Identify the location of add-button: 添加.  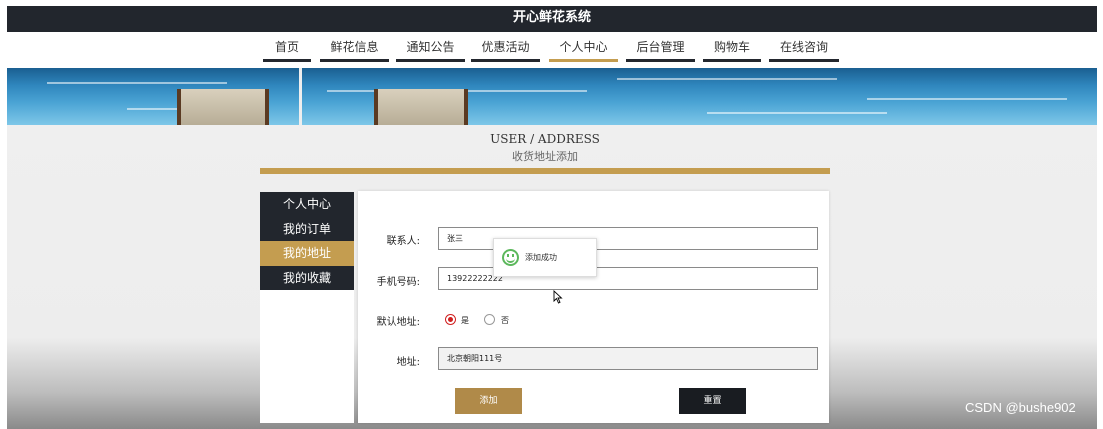
(488, 401).